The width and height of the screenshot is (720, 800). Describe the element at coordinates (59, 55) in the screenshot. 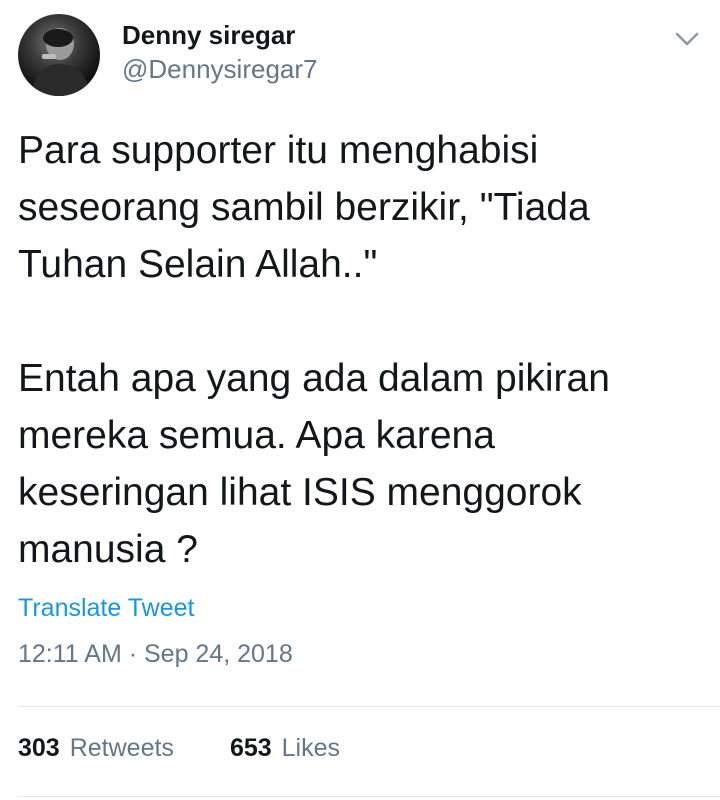

I see `avatar` at that location.